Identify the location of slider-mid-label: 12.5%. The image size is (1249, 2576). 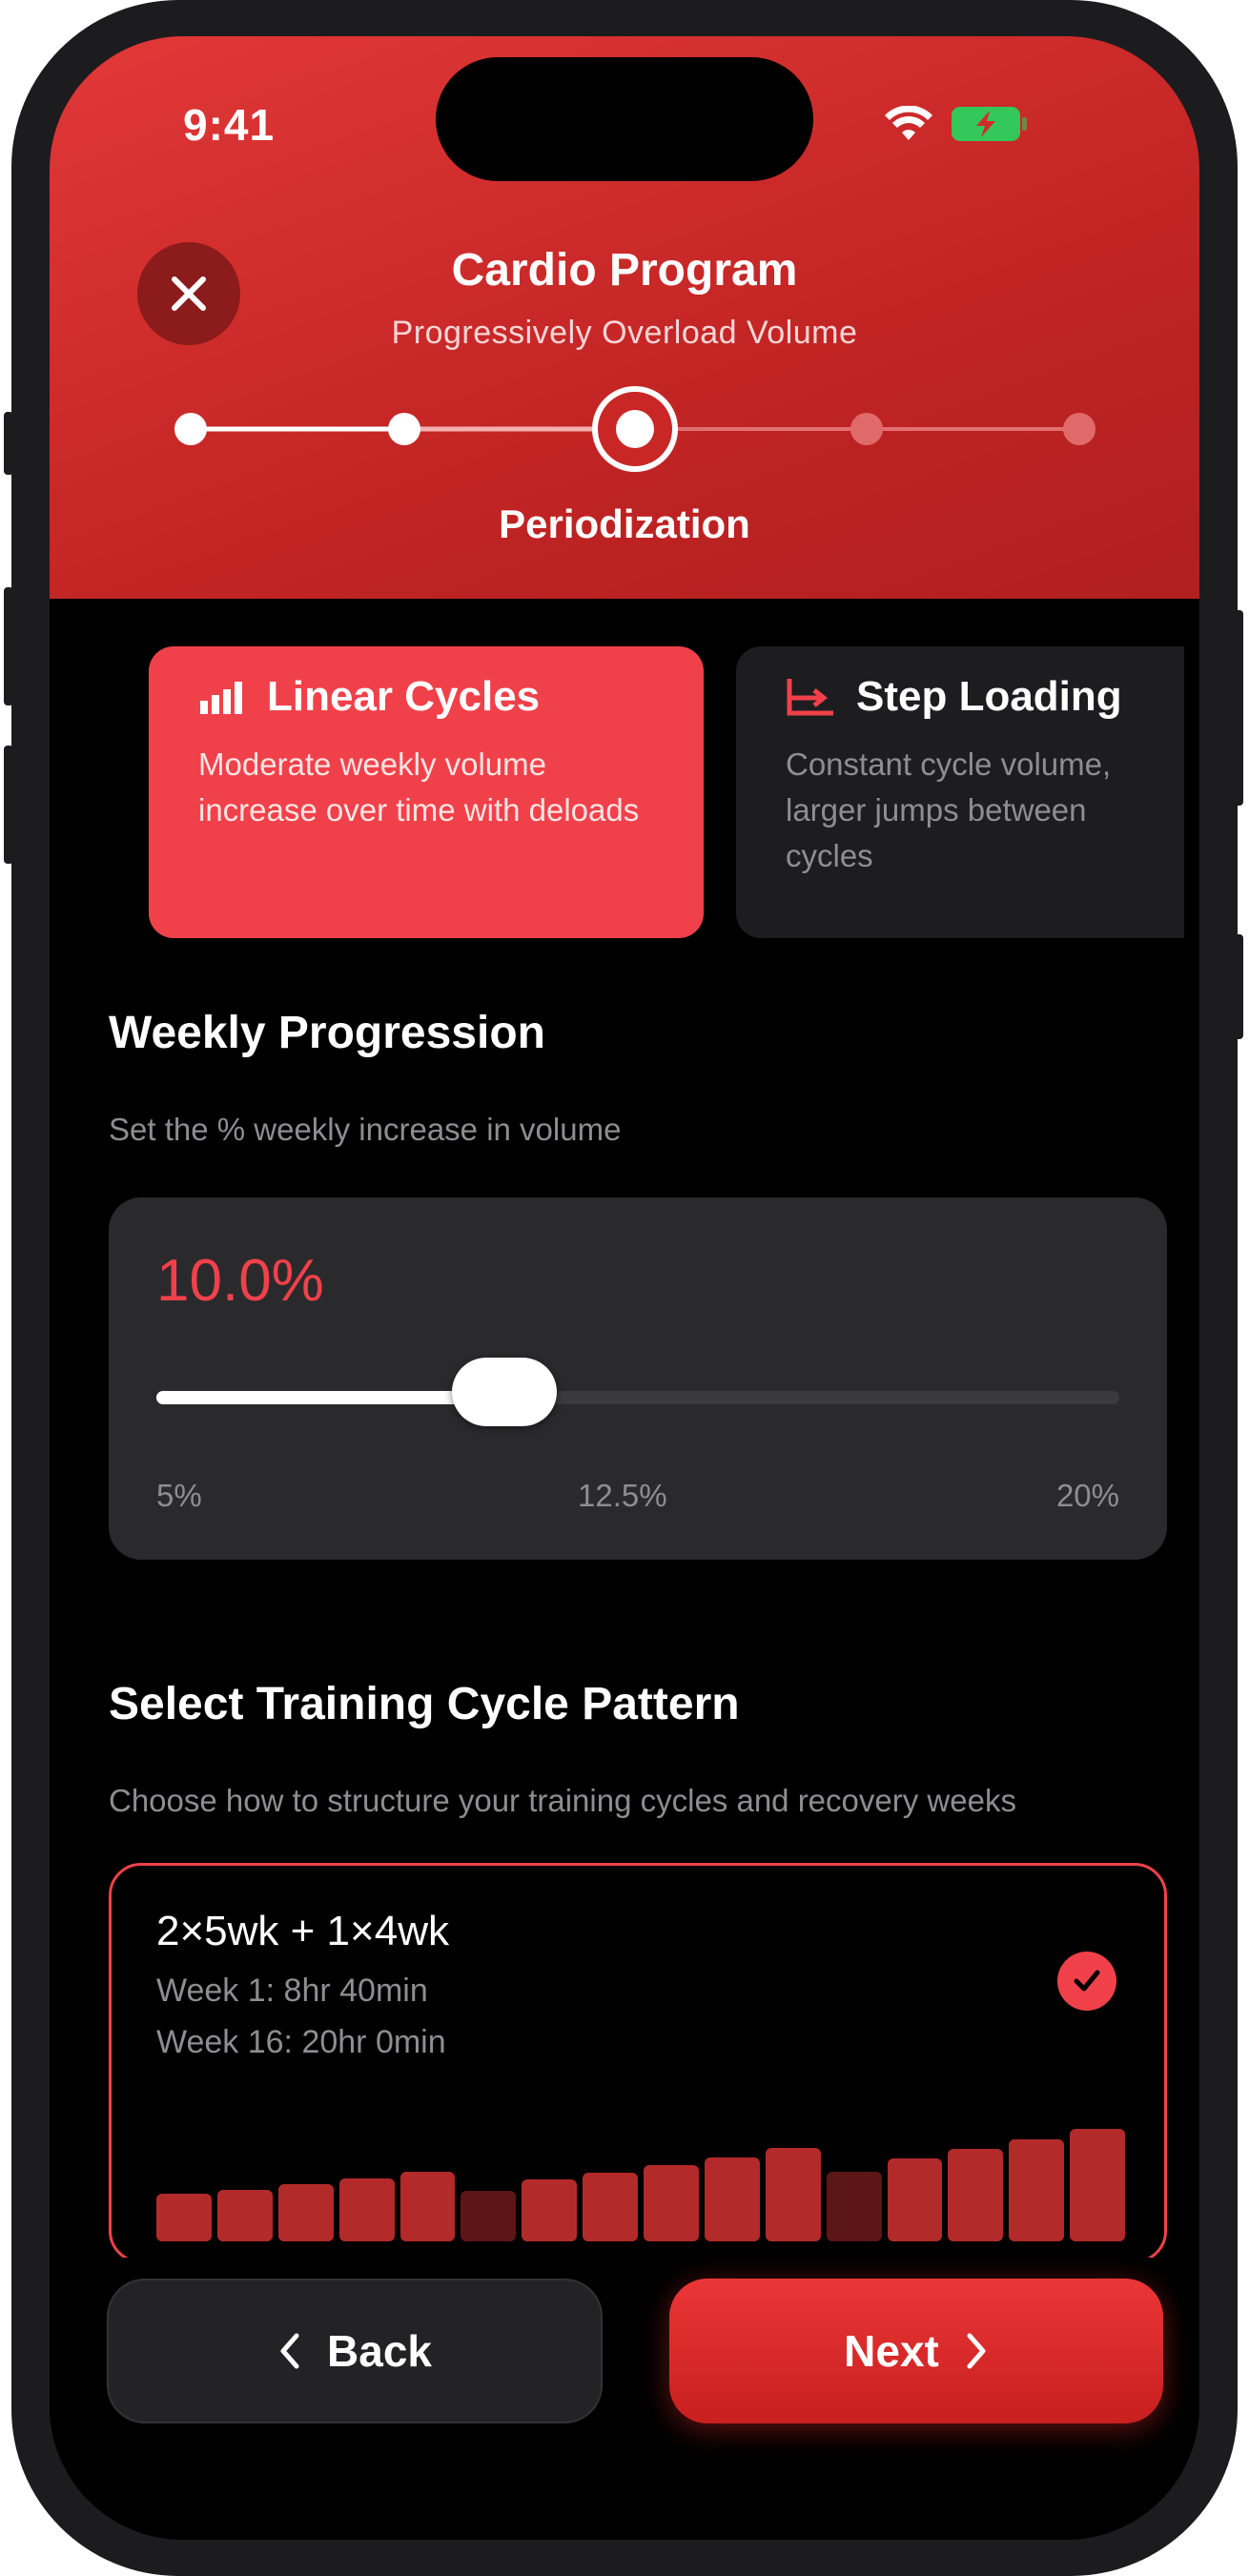
(623, 1495).